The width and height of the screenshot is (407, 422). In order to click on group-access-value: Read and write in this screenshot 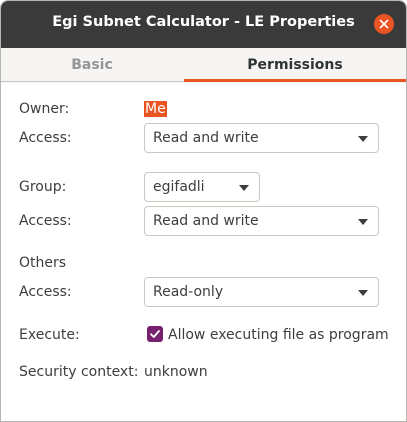, I will do `click(206, 221)`.